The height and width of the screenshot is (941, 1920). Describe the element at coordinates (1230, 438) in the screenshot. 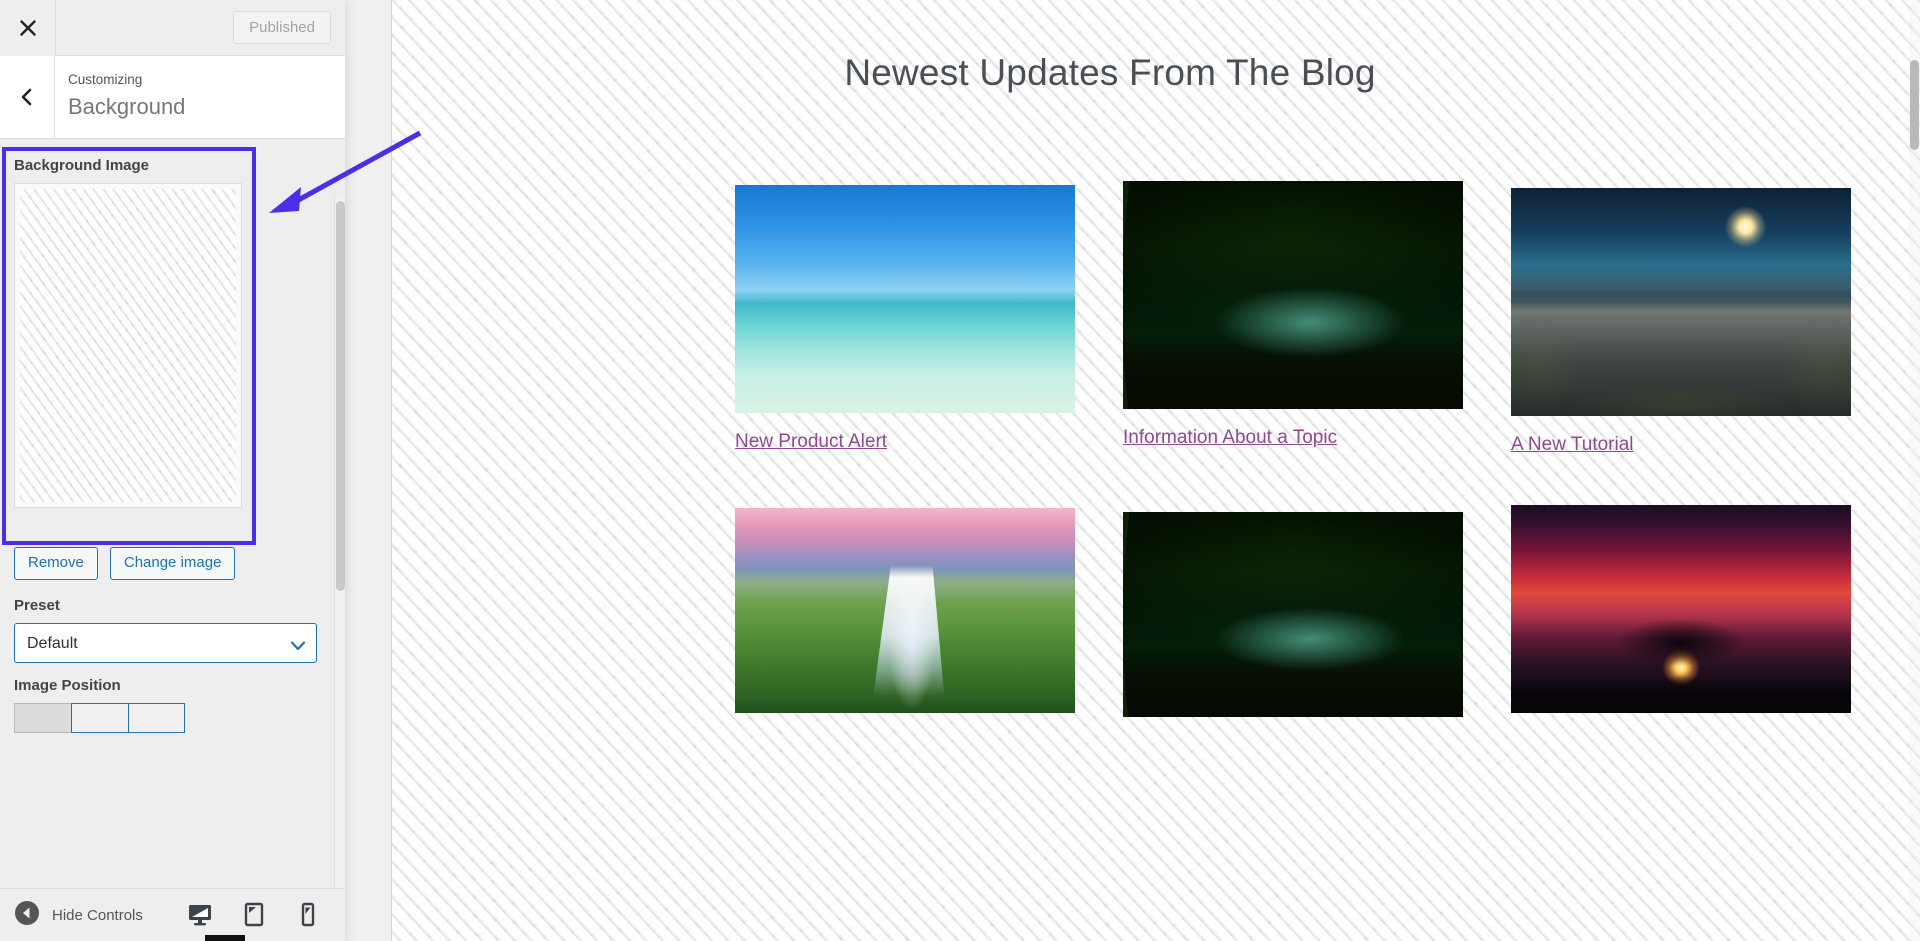

I see `post-title-link-2: Information About a Topic` at that location.